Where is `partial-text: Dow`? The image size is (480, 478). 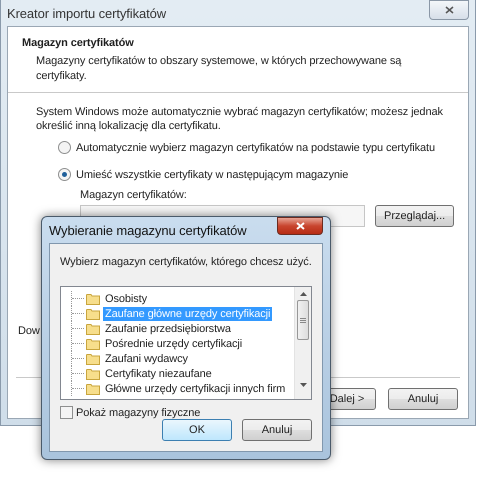 partial-text: Dow is located at coordinates (29, 331).